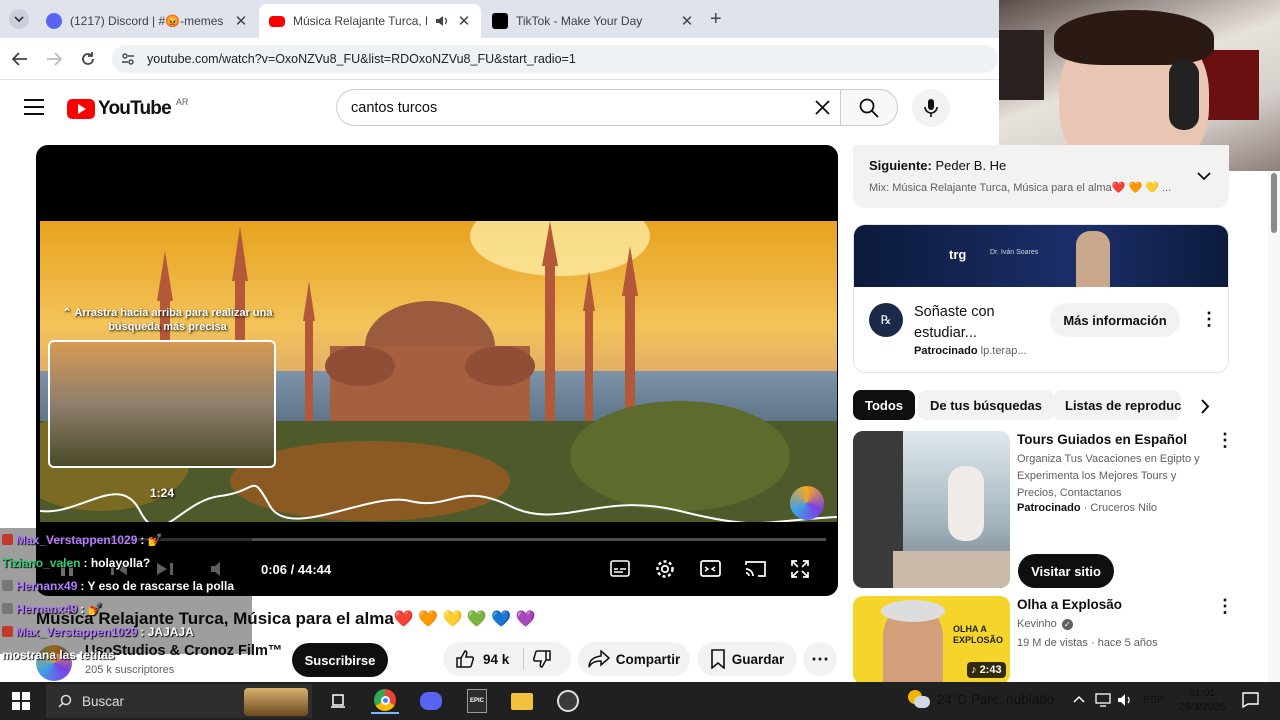 This screenshot has height=720, width=1280. Describe the element at coordinates (126, 562) in the screenshot. I see `chat-message: Tiziano_valen: holayolla?` at that location.